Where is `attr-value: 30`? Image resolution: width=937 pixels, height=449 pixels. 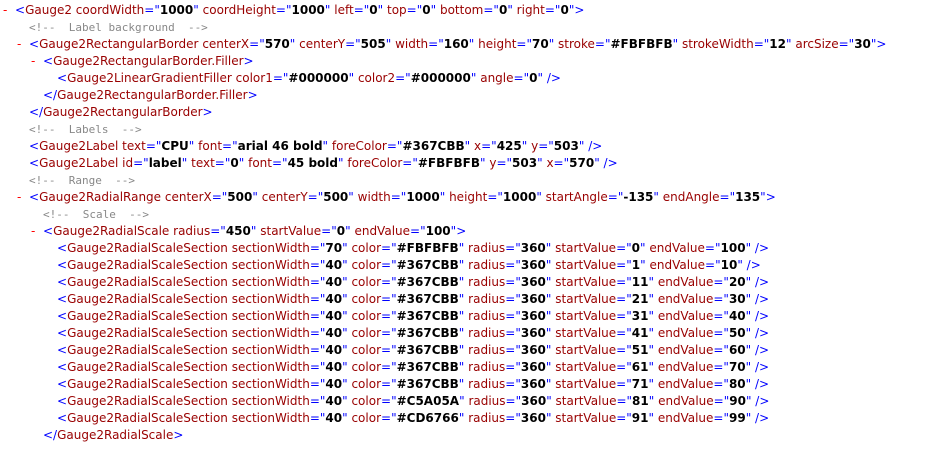 attr-value: 30 is located at coordinates (737, 299).